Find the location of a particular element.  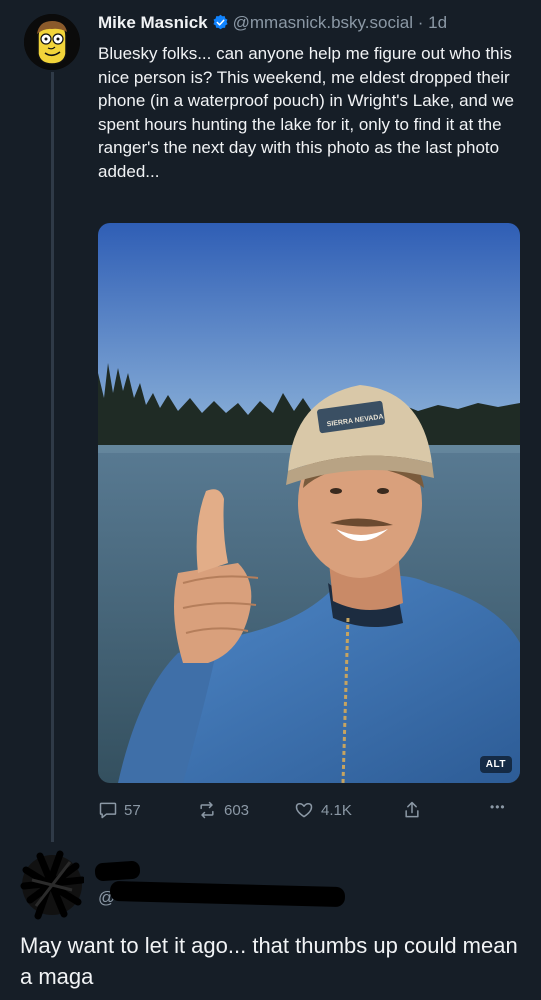

more-options-button: ••• is located at coordinates (498, 807).